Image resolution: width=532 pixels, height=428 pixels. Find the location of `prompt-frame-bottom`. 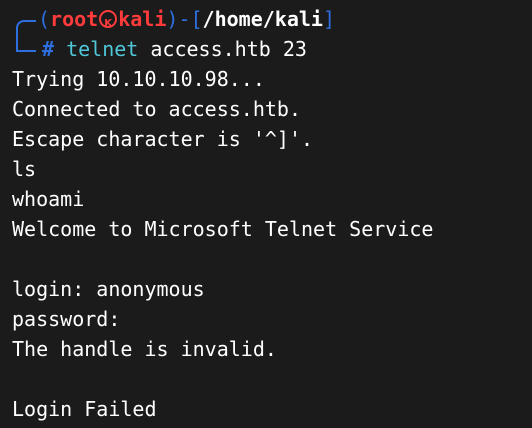

prompt-frame-bottom is located at coordinates (26, 46).